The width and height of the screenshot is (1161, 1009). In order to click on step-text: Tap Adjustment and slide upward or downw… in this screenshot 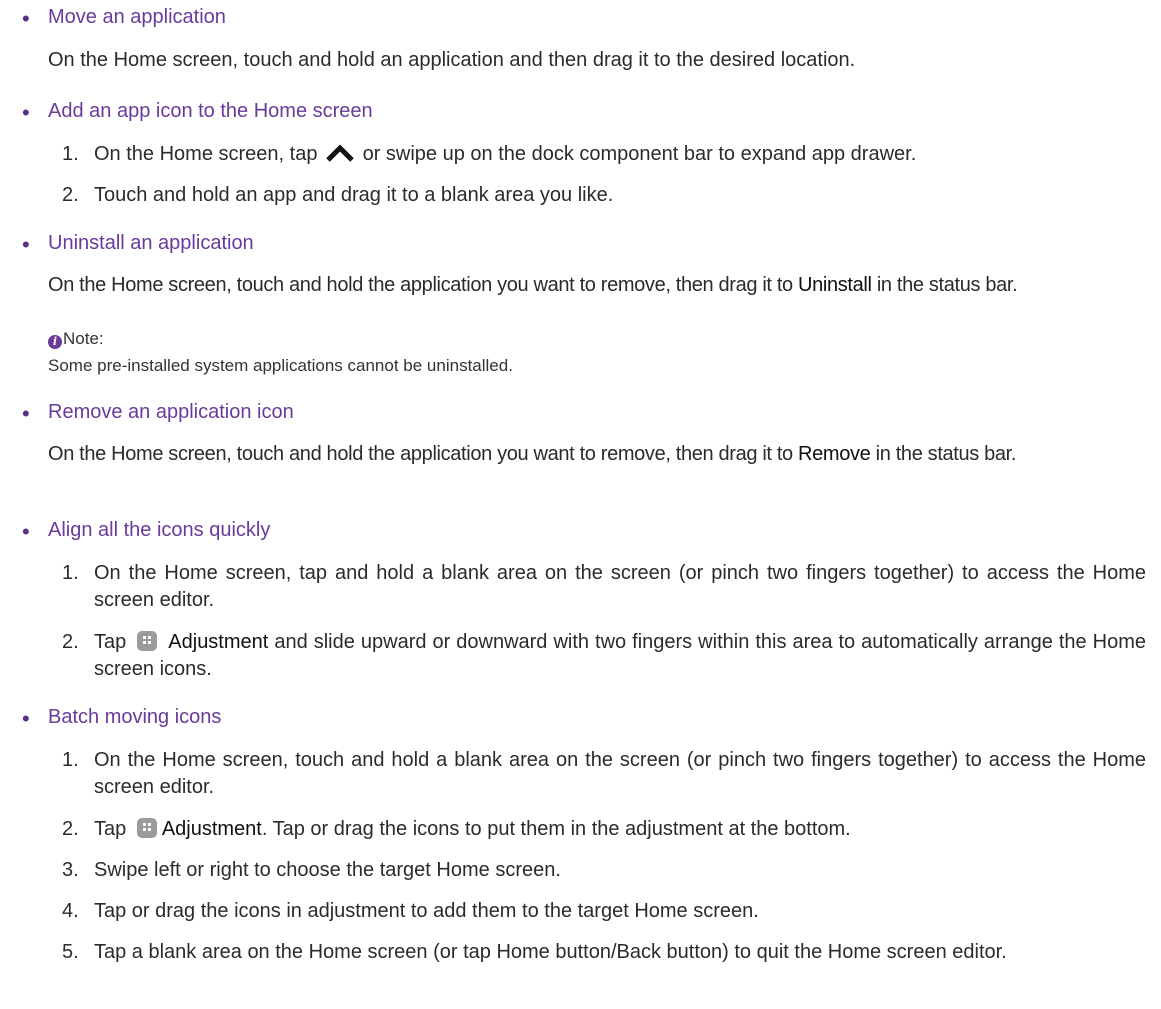, I will do `click(620, 656)`.